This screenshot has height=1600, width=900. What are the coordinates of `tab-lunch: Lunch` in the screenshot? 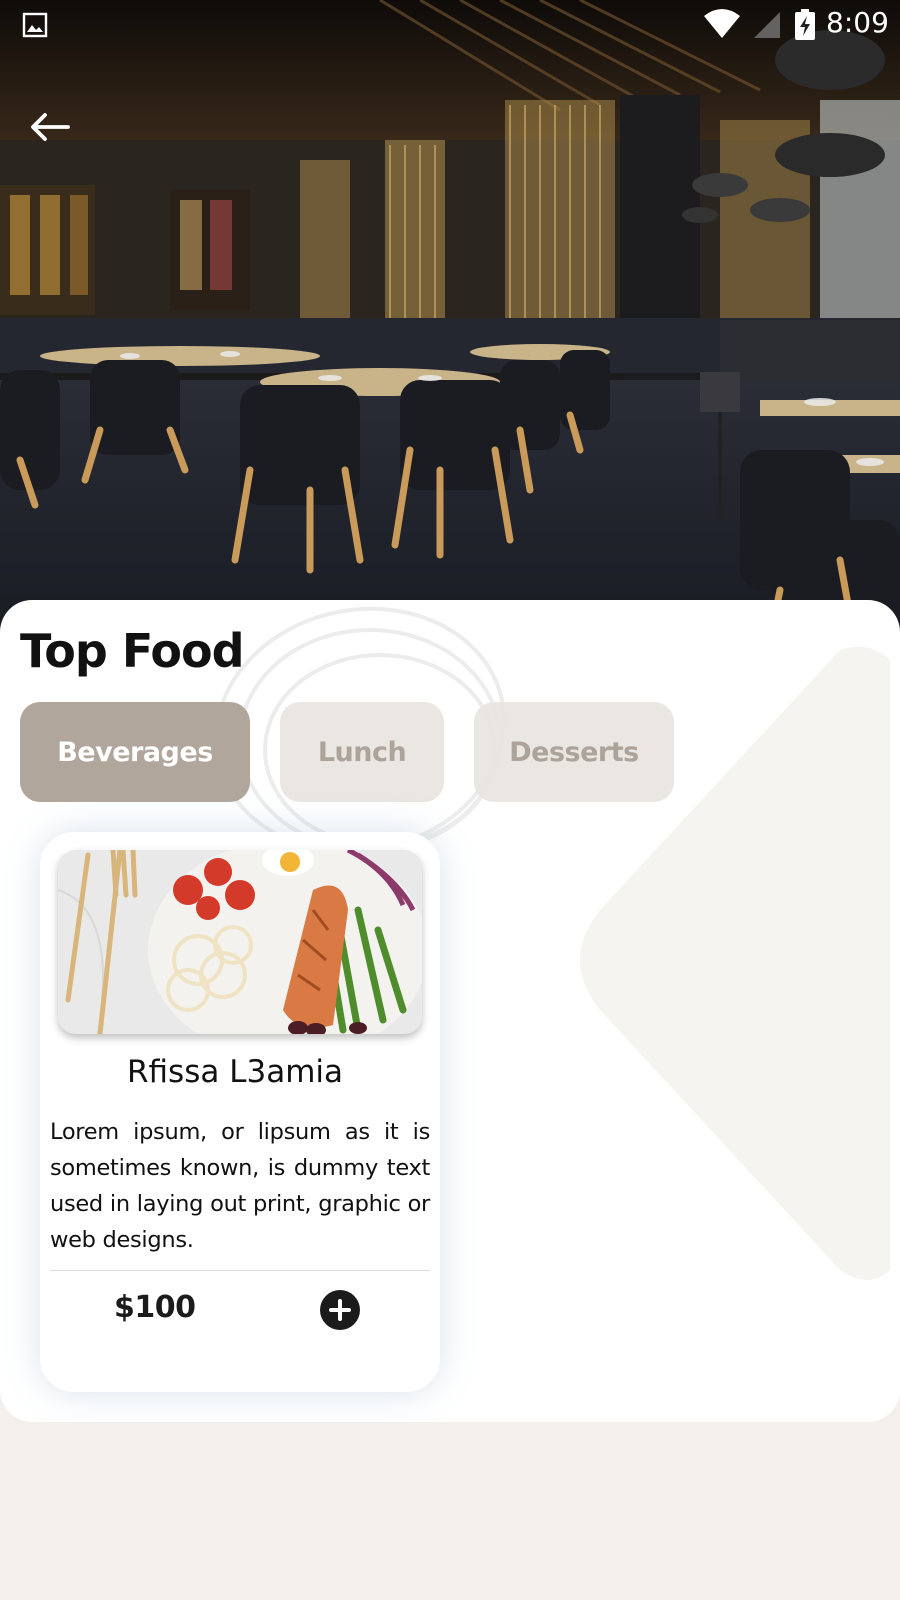 It's located at (362, 752).